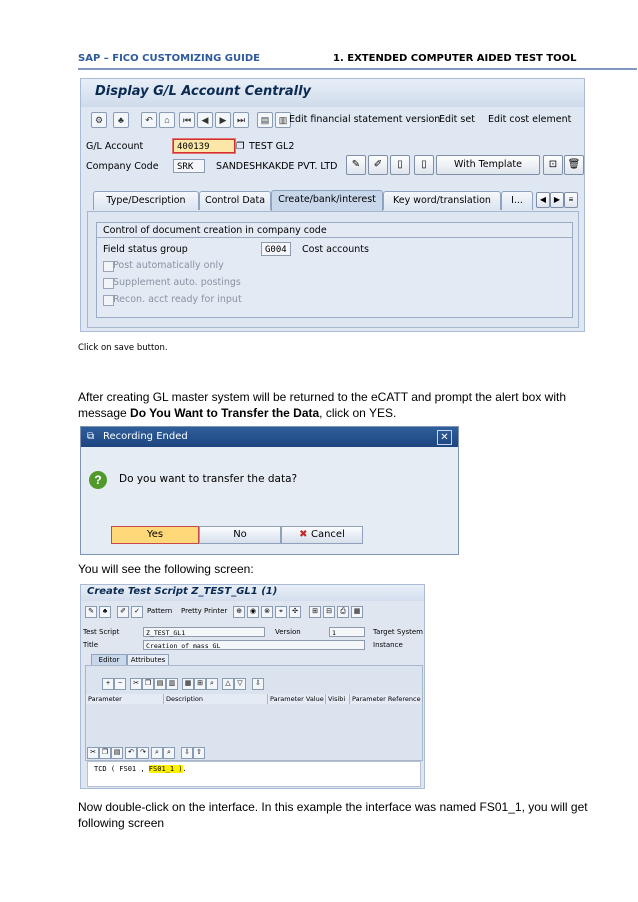 The width and height of the screenshot is (638, 902). I want to click on tab-scroll-right-icon: ▶, so click(557, 200).